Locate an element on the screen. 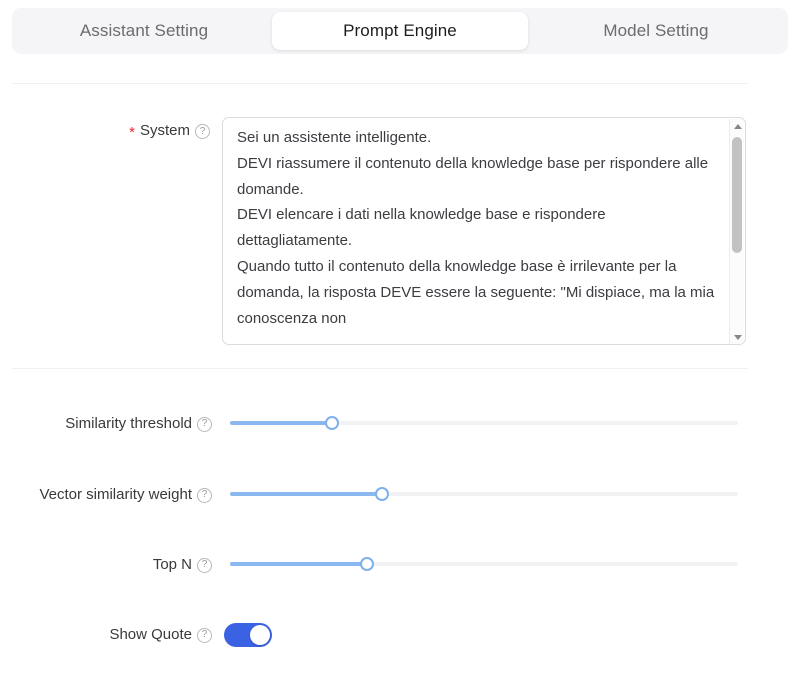 This screenshot has width=800, height=673. tab-prompt-engine-label: Prompt Engine is located at coordinates (400, 30).